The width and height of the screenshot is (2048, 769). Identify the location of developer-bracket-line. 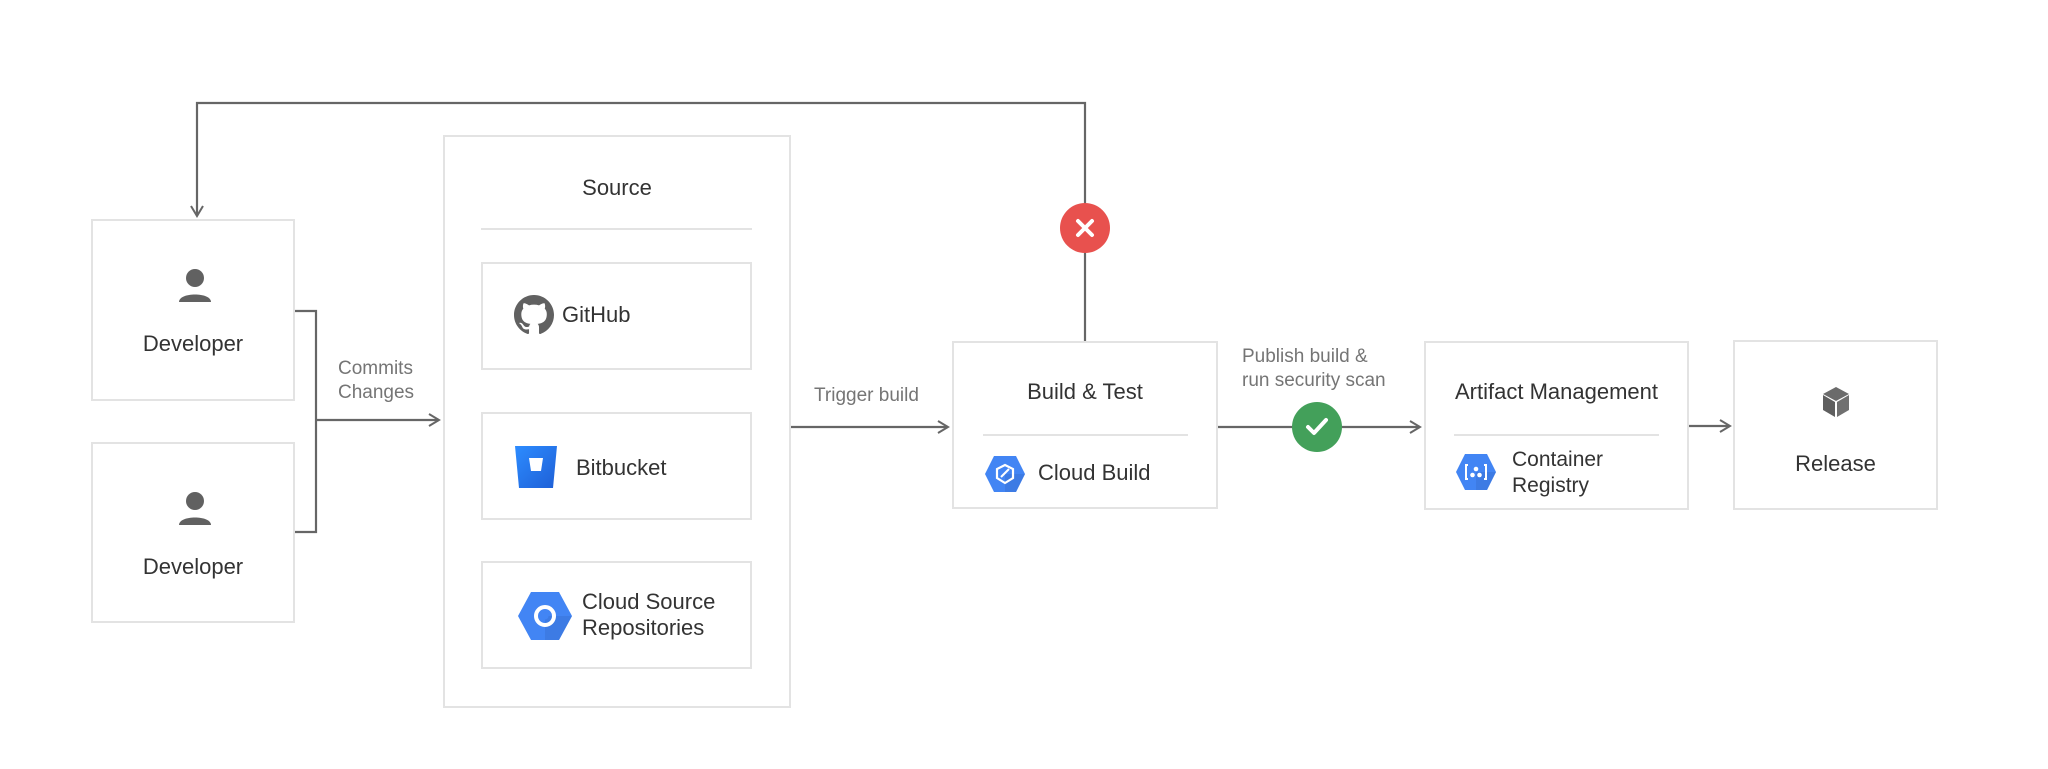
(306, 421).